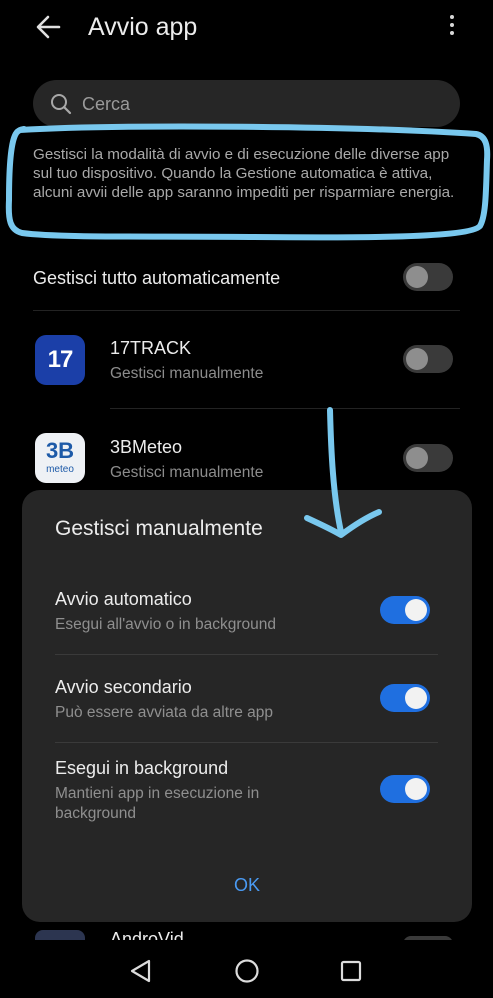 The width and height of the screenshot is (493, 998). I want to click on more-vert-icon, so click(452, 27).